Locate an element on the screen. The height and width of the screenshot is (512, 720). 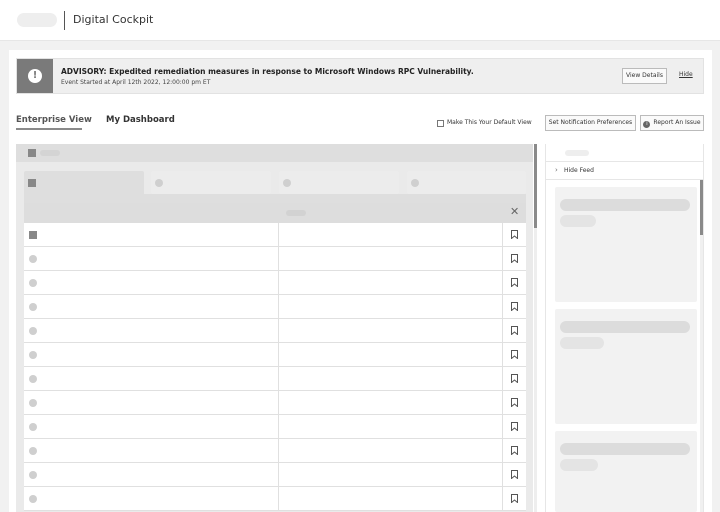
close-icon: ✕ is located at coordinates (514, 212).